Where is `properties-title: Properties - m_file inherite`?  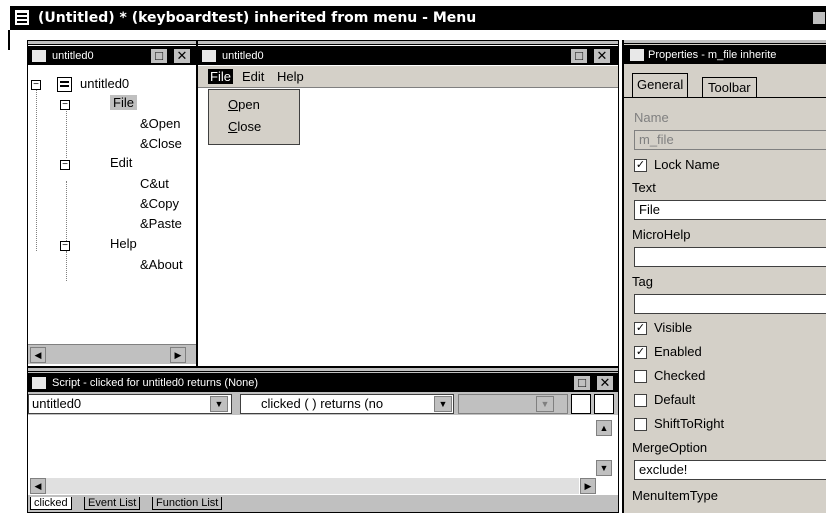 properties-title: Properties - m_file inherite is located at coordinates (712, 55).